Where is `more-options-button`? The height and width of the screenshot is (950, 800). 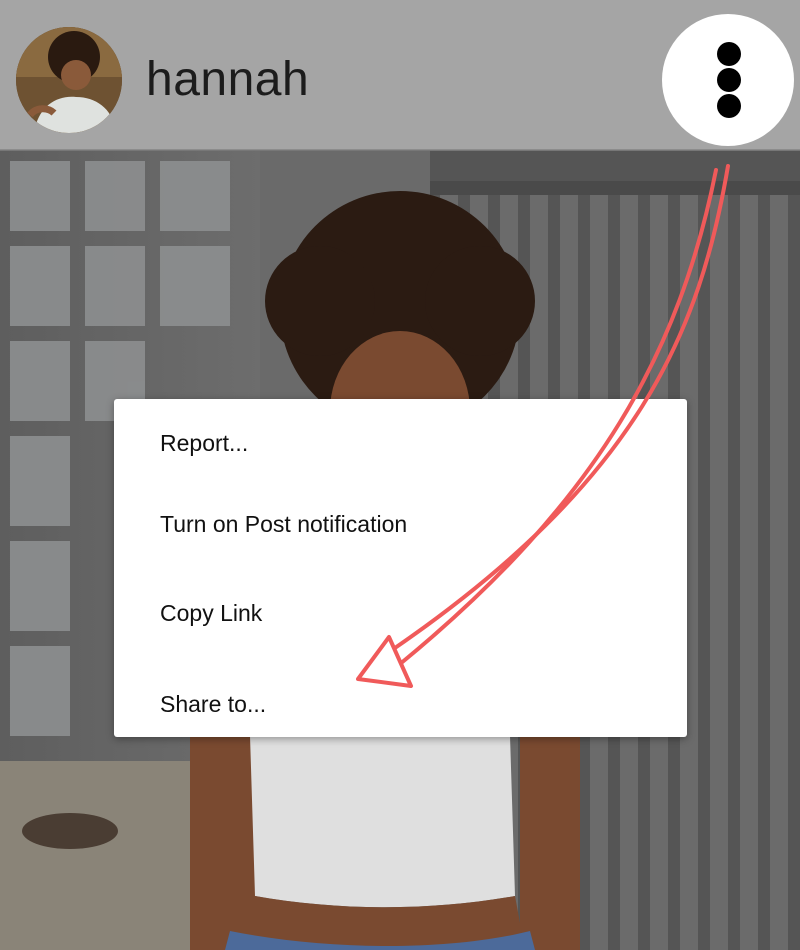 more-options-button is located at coordinates (728, 80).